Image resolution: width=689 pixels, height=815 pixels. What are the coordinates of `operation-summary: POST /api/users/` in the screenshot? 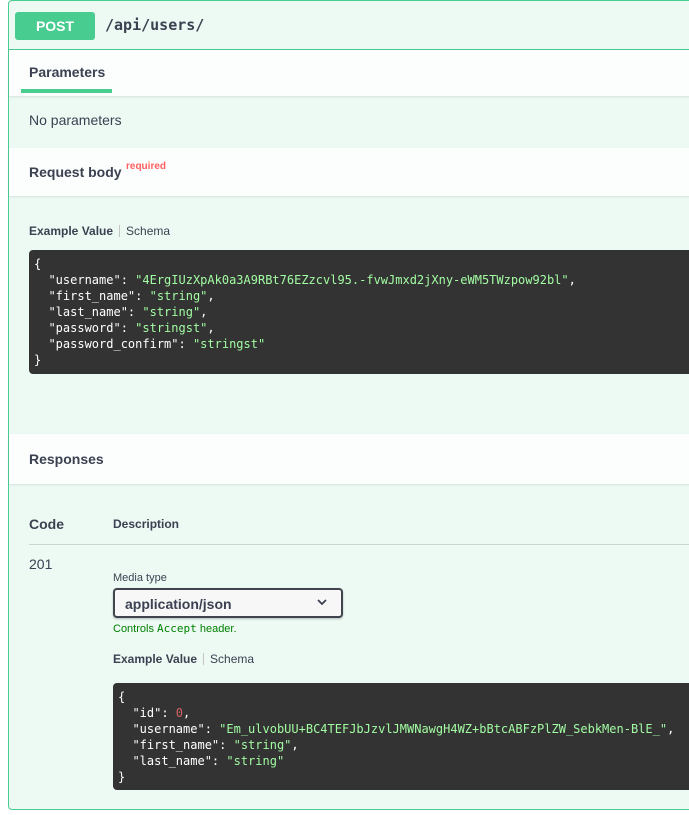 It's located at (349, 25).